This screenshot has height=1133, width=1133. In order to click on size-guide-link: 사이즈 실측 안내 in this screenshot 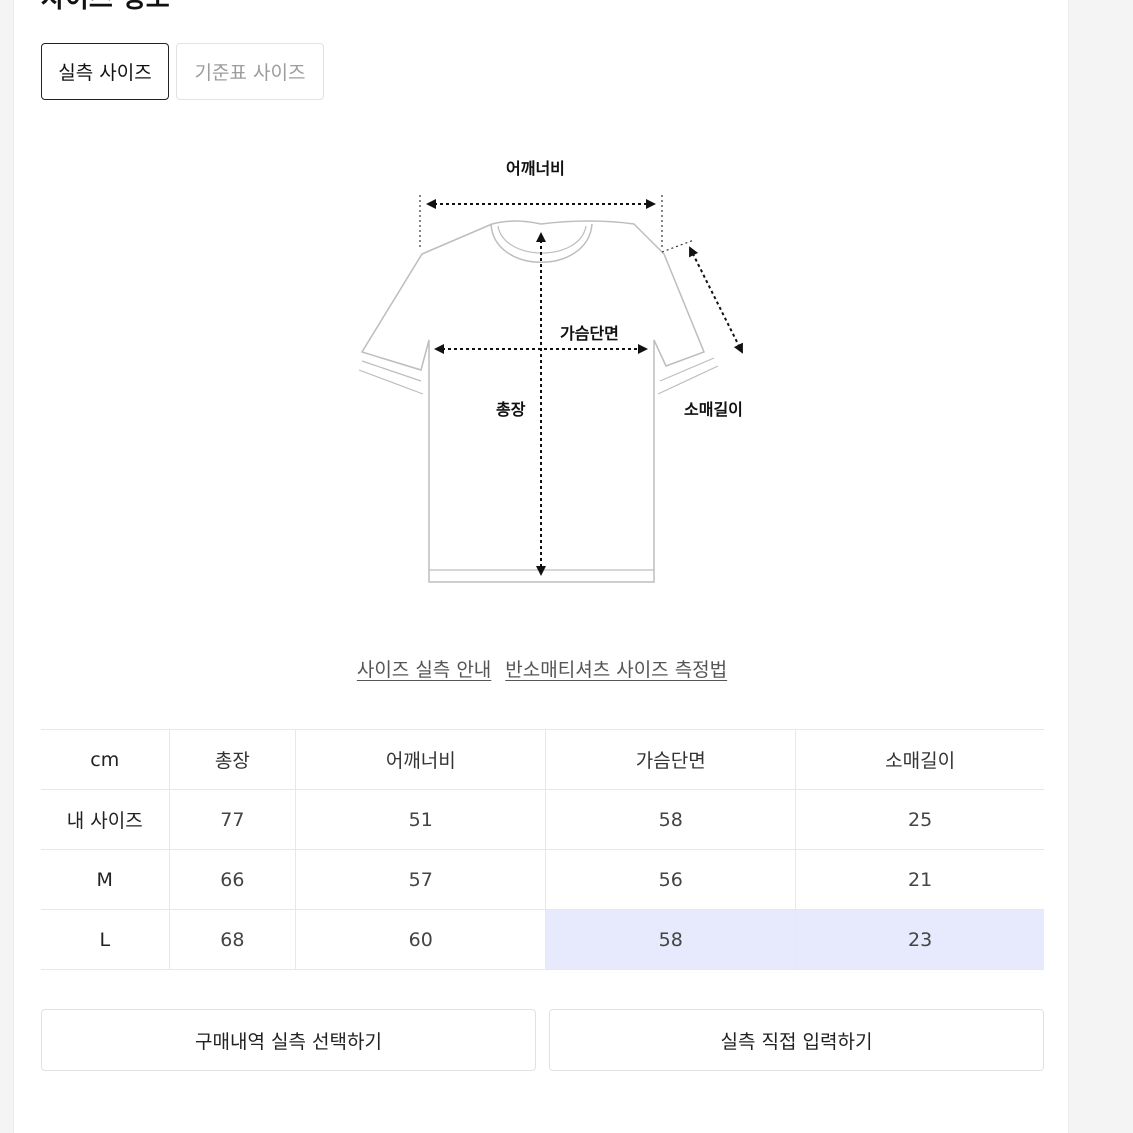, I will do `click(424, 668)`.